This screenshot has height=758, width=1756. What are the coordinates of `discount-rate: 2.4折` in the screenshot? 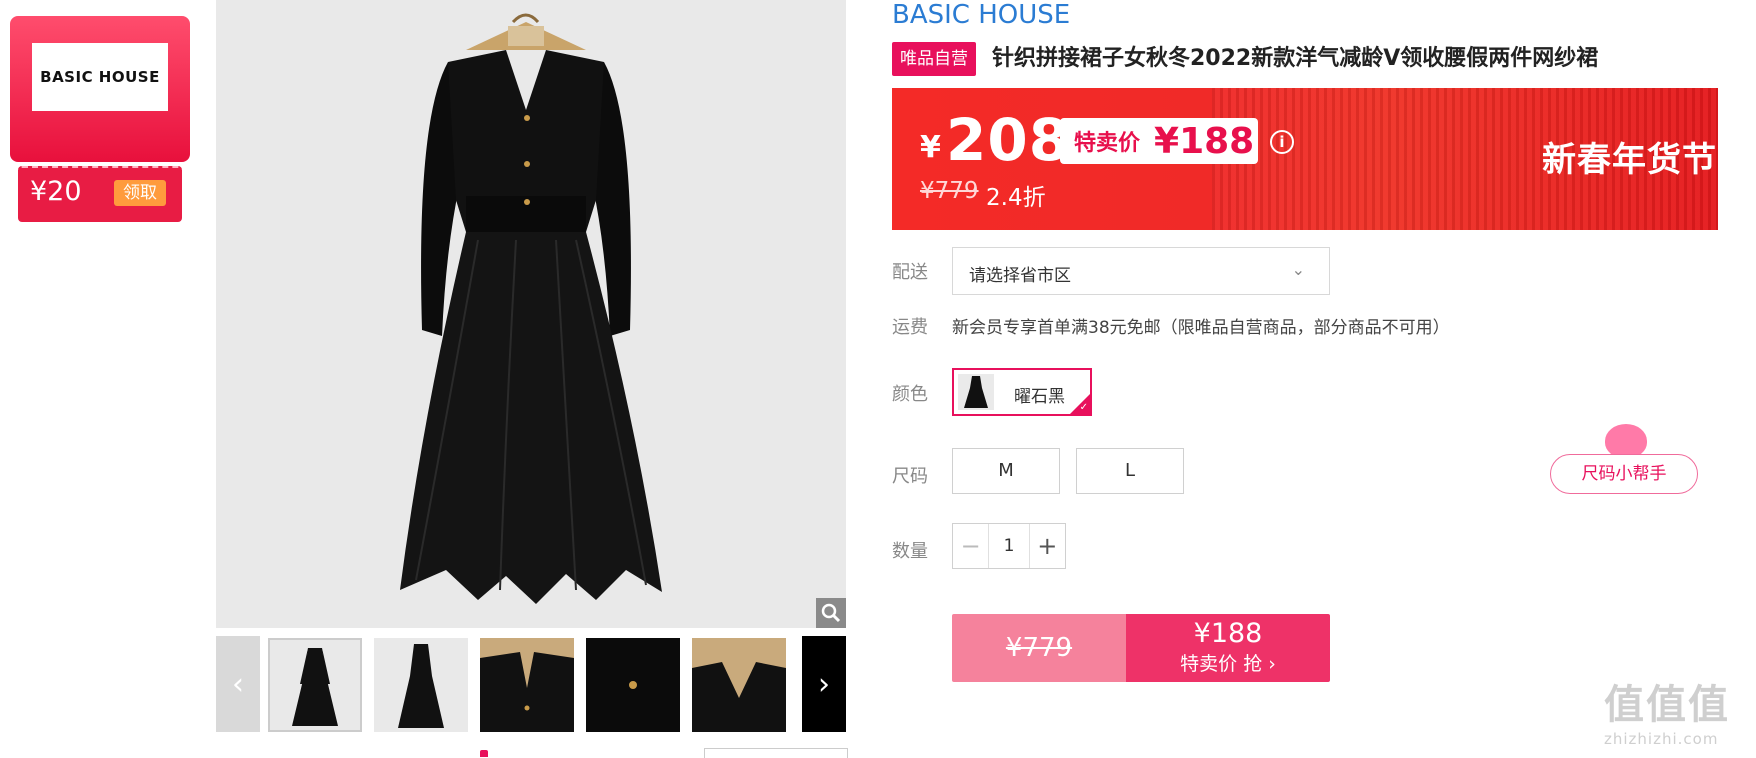 It's located at (1016, 198).